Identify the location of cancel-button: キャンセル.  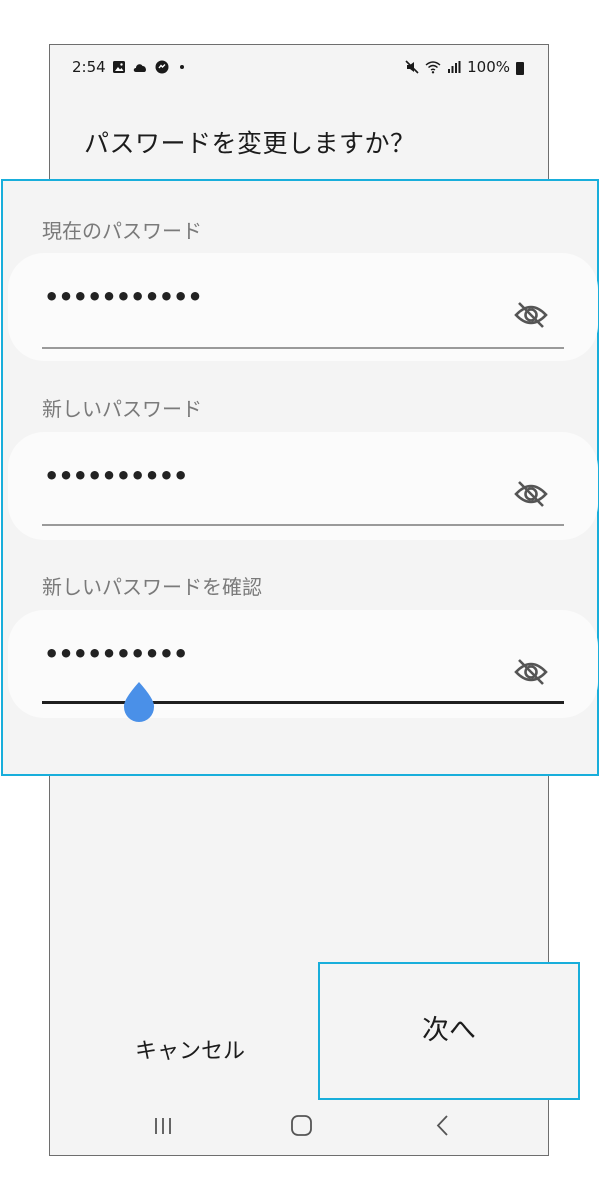
(190, 1052).